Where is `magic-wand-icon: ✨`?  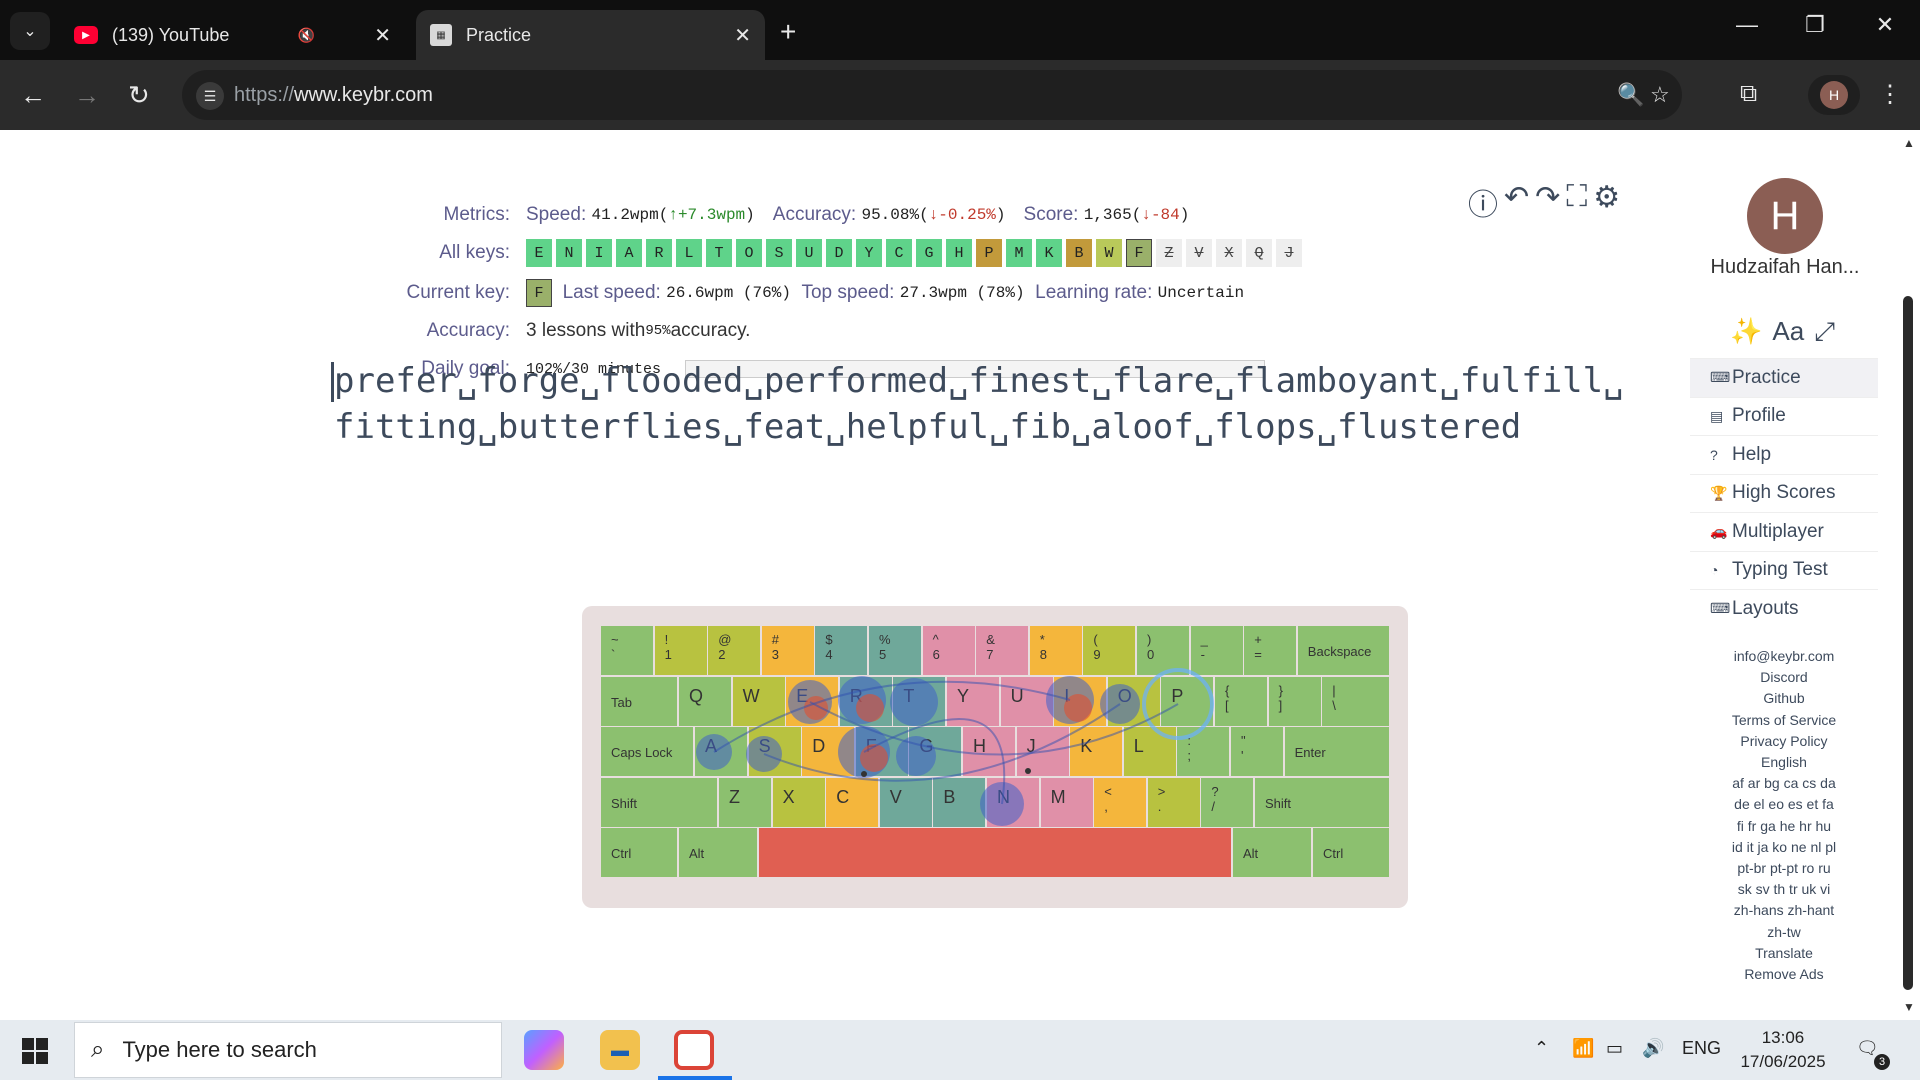 magic-wand-icon: ✨ is located at coordinates (1746, 332).